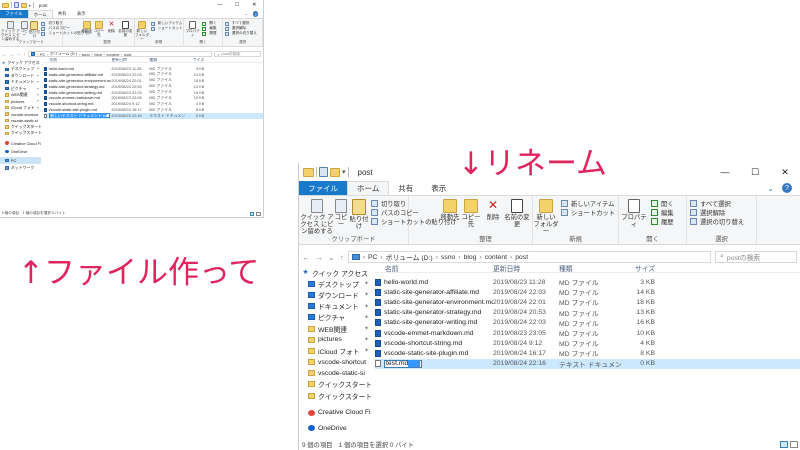 The width and height of the screenshot is (800, 450). Describe the element at coordinates (79, 115) in the screenshot. I see `rename-input: 新しいテキスト ドキュメント.txt` at that location.